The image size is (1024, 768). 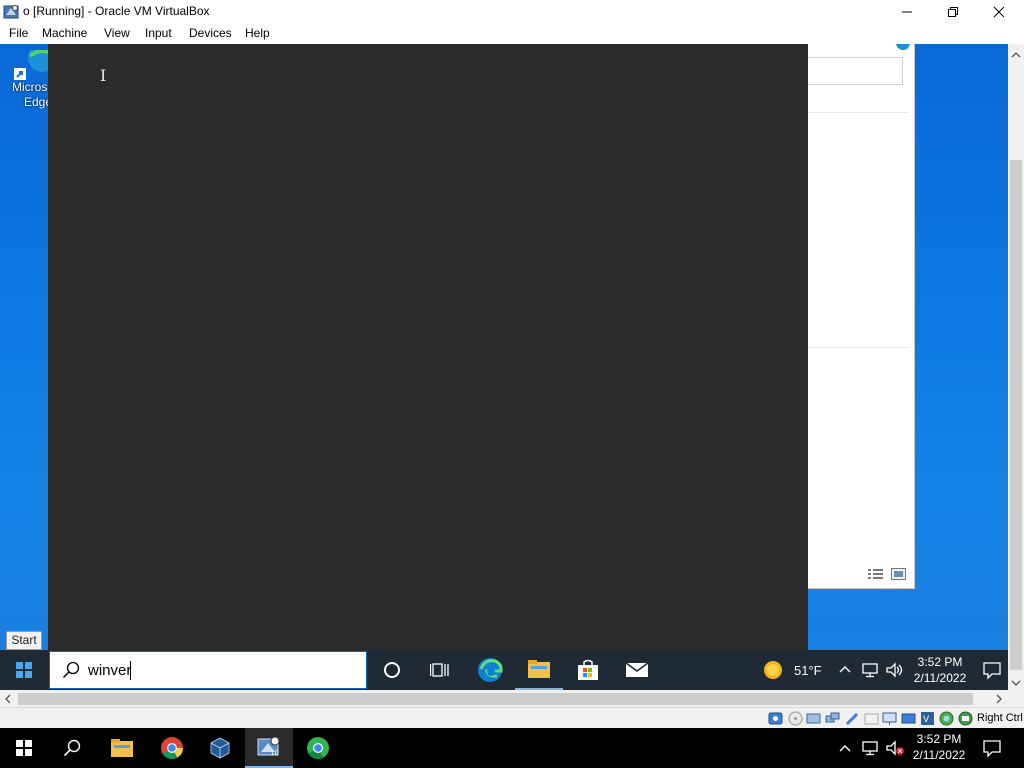 I want to click on text-caret, so click(x=130, y=670).